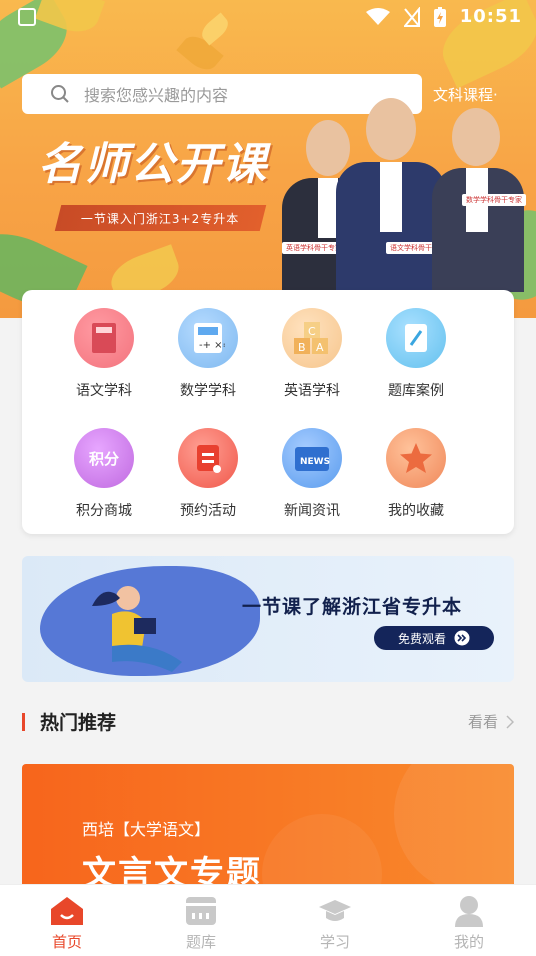  I want to click on free-watch-button: 免费观看, so click(434, 638).